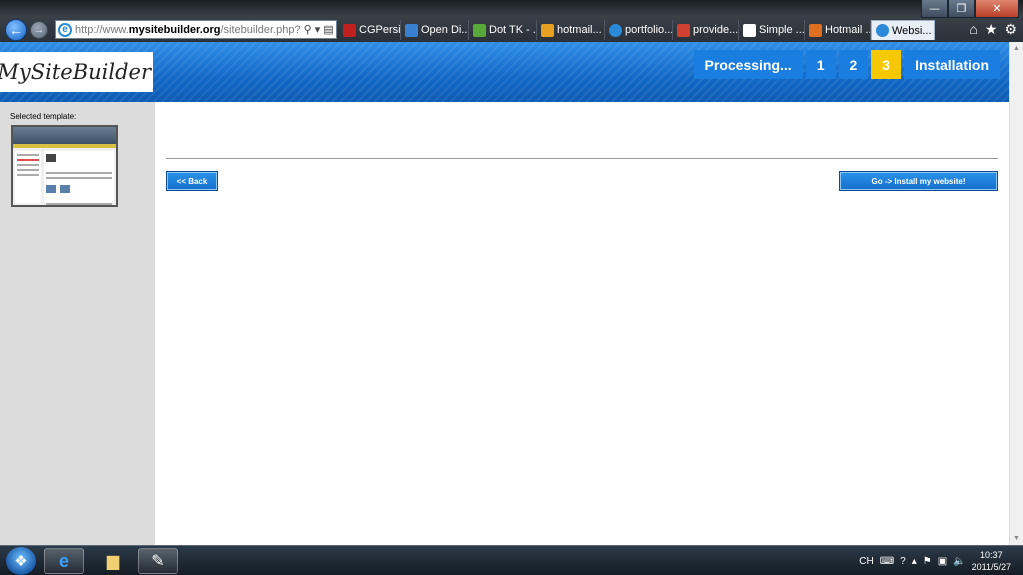 This screenshot has height=575, width=1023. I want to click on address-bar-actions: ⚲ ▾ ▤ ↻ ✕, so click(318, 29).